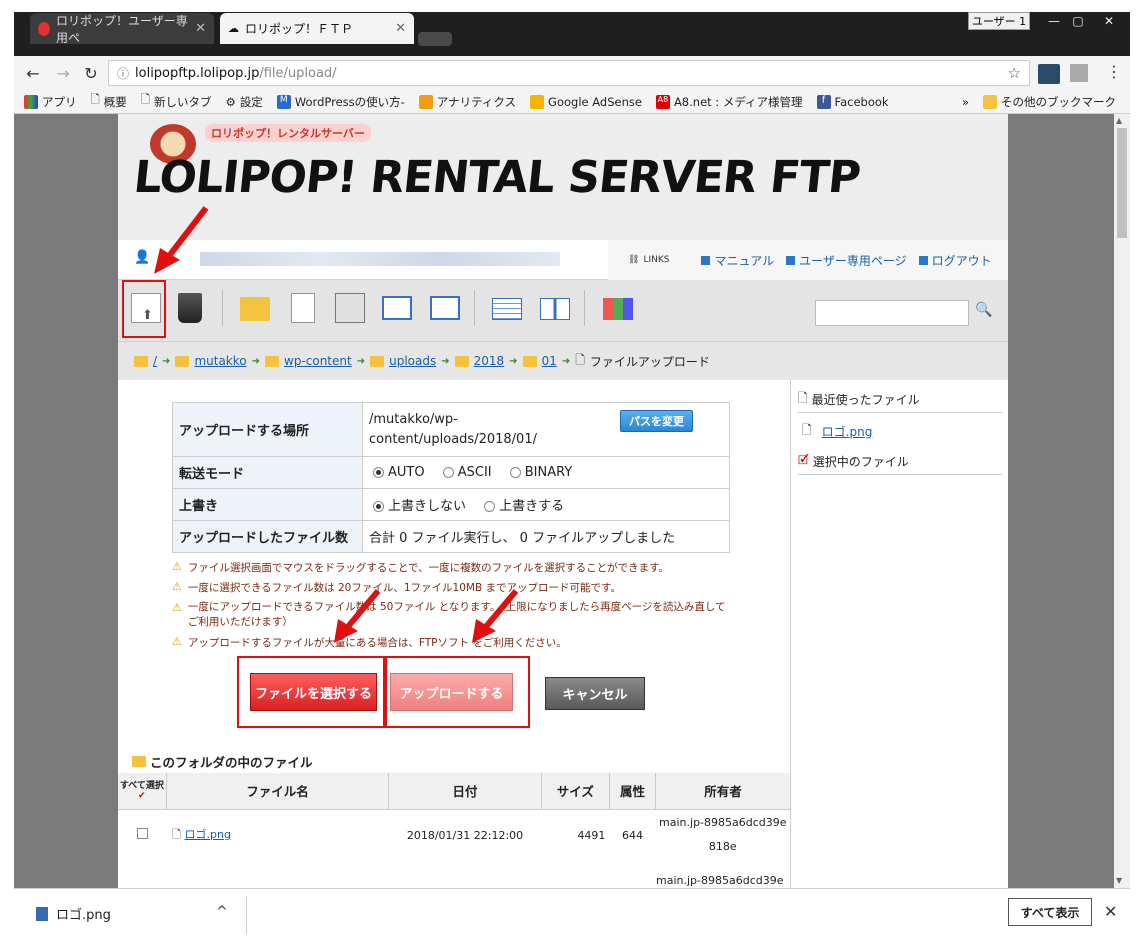  What do you see at coordinates (1050, 912) in the screenshot?
I see `show-all-button: すべて表示` at bounding box center [1050, 912].